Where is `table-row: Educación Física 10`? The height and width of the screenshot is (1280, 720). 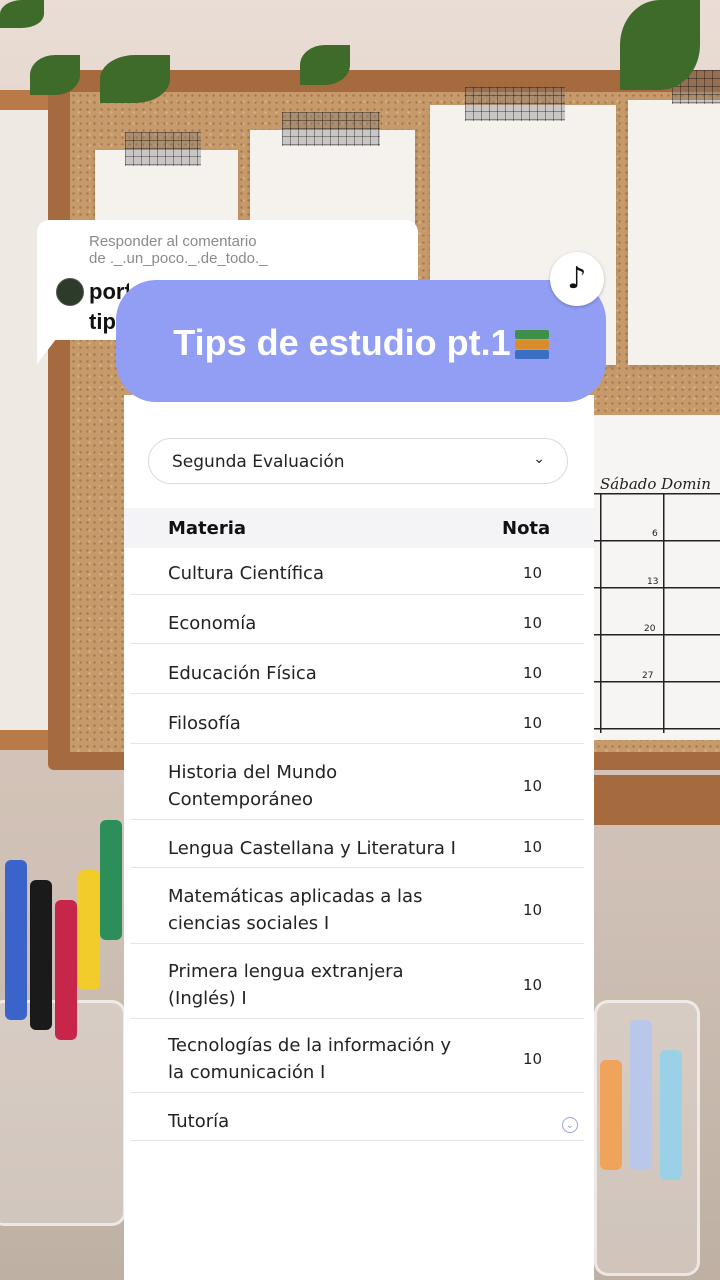 table-row: Educación Física 10 is located at coordinates (357, 672).